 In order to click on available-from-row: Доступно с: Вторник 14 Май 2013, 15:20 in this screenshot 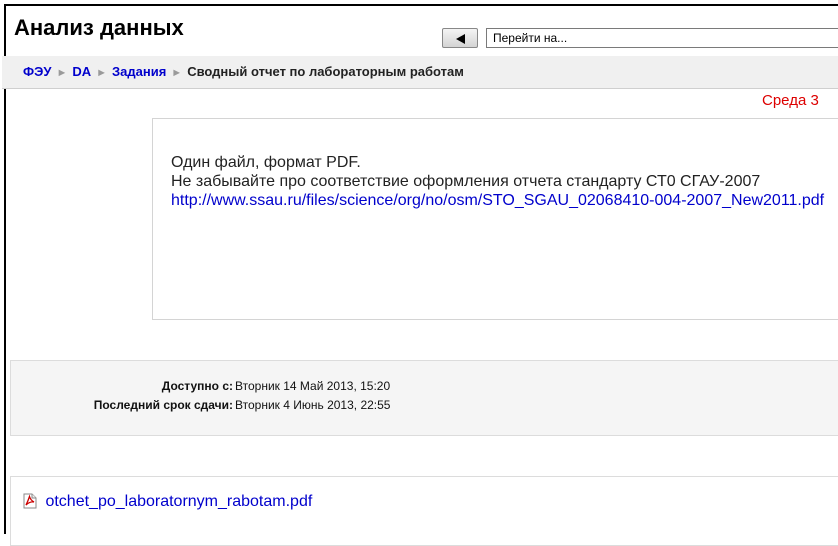, I will do `click(200, 386)`.